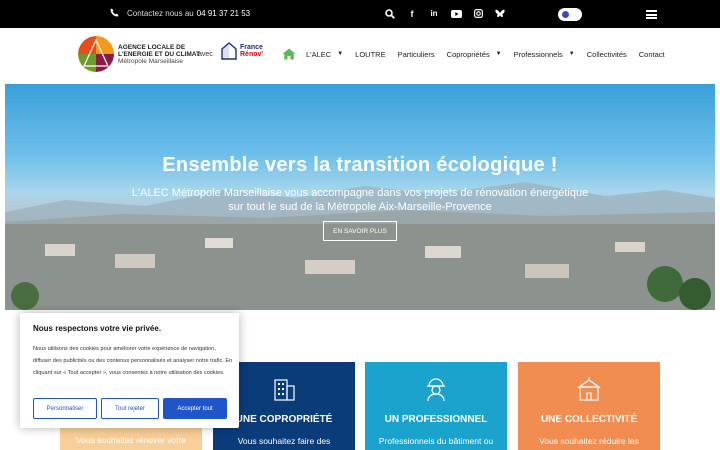 The image size is (720, 450). I want to click on phone-contact: Contactez nous au 04 91 37 21 53, so click(180, 13).